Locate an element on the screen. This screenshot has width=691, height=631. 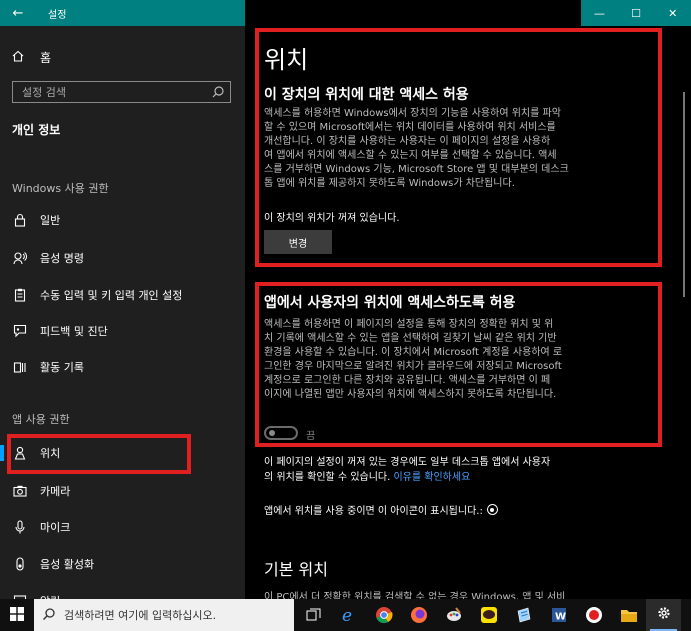
close-button: ✕ is located at coordinates (672, 13).